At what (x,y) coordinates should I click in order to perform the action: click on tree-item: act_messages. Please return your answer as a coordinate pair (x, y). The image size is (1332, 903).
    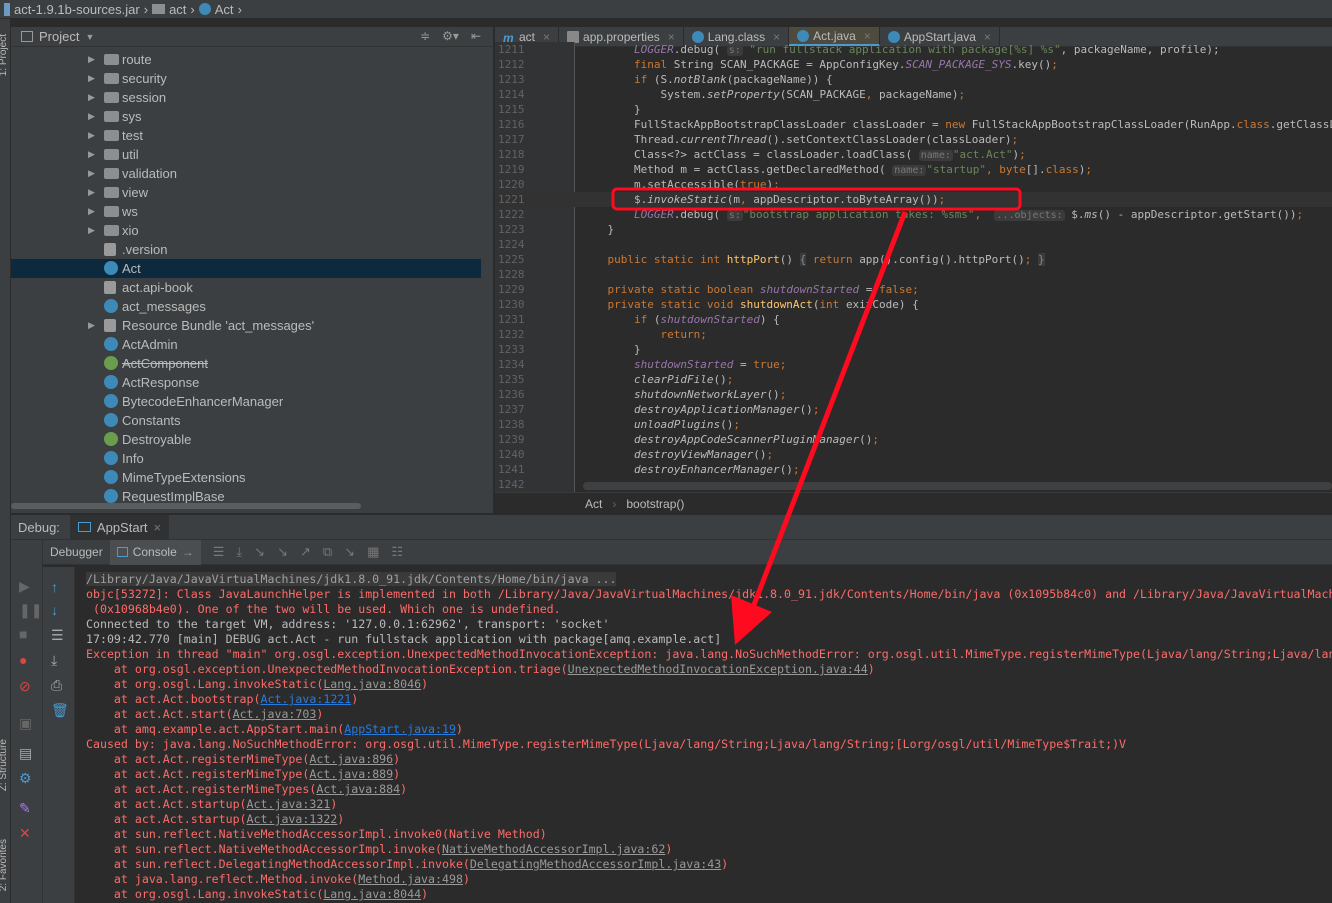
    Looking at the image, I should click on (246, 306).